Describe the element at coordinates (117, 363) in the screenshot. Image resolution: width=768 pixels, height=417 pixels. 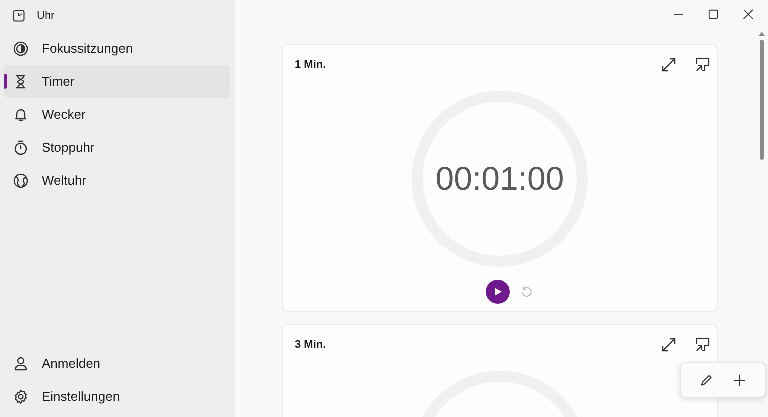
I see `nav-item: Anmelden` at that location.